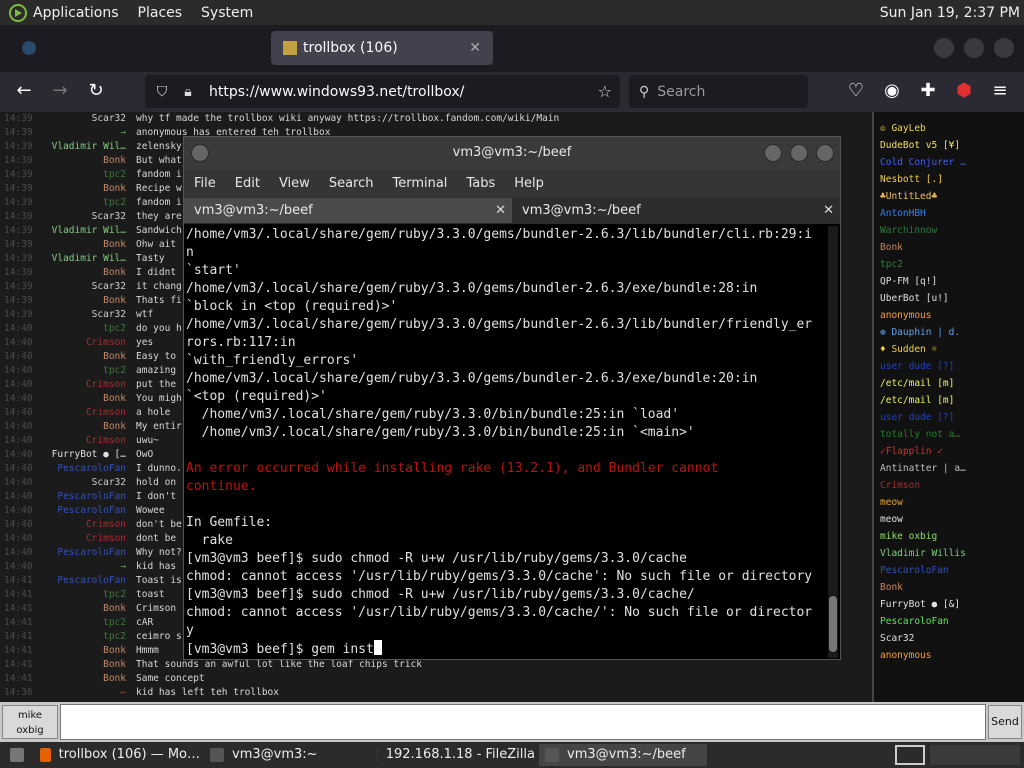 This screenshot has height=768, width=1024. What do you see at coordinates (18, 12) in the screenshot?
I see `distro-logo-icon` at bounding box center [18, 12].